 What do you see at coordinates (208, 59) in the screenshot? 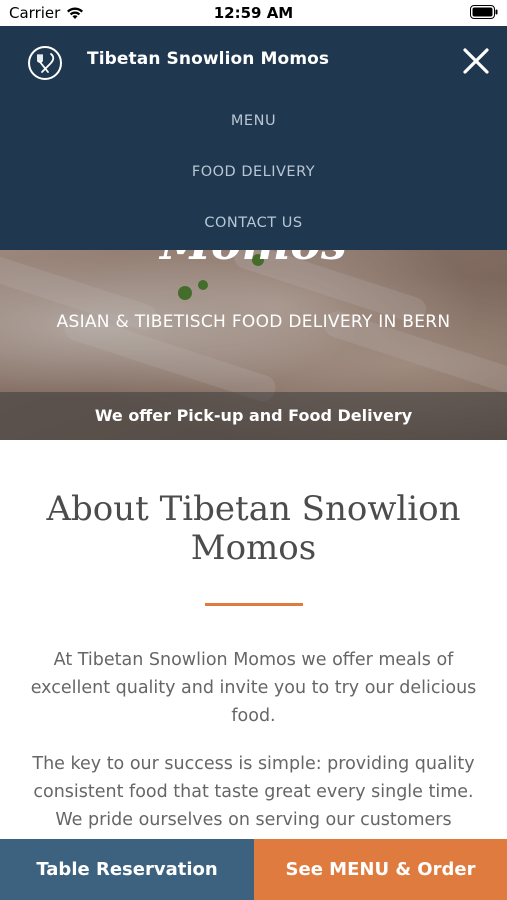
I see `brand-name: Tibetan Snowlion Momos` at bounding box center [208, 59].